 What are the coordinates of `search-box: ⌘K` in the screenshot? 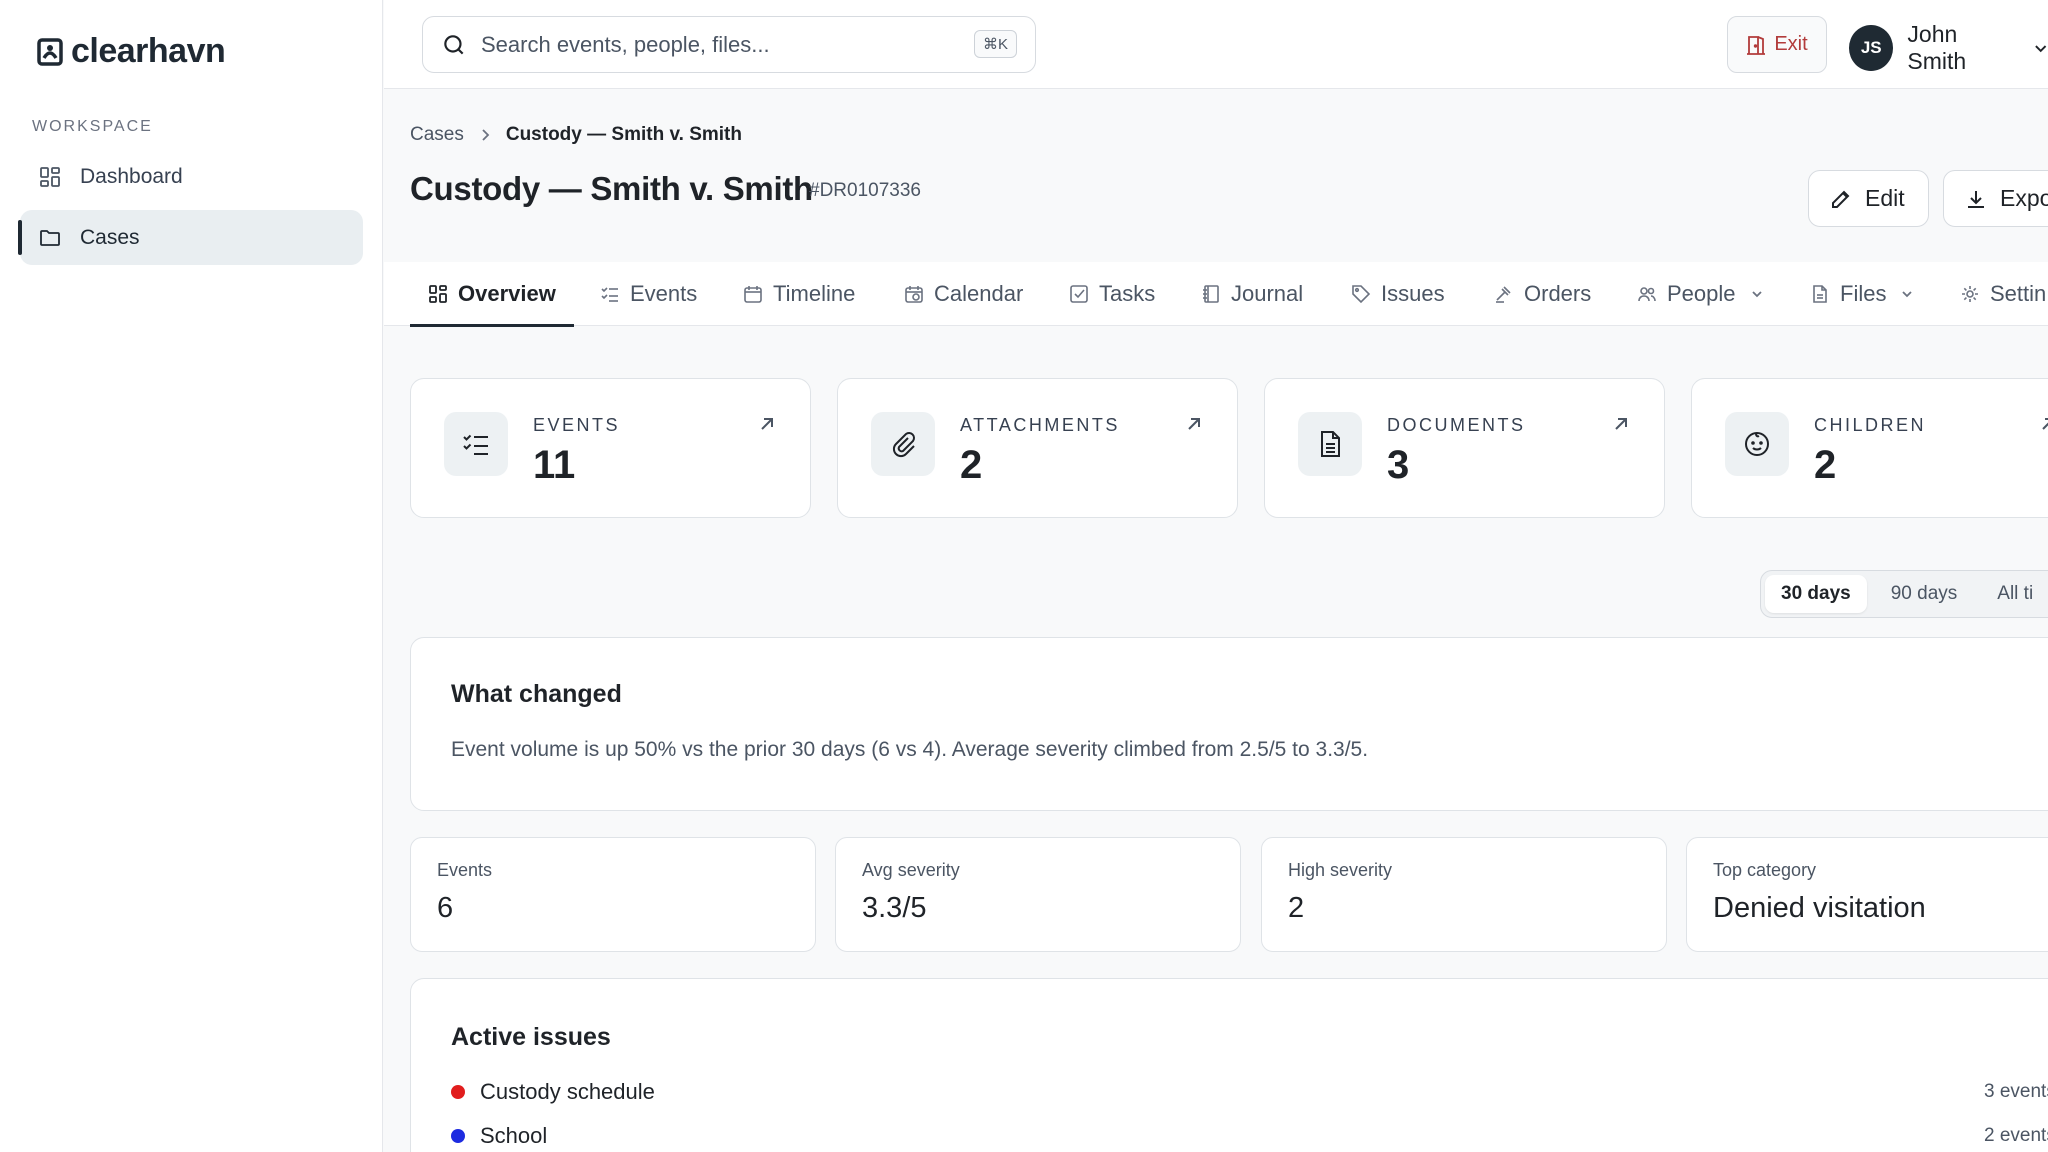 It's located at (729, 44).